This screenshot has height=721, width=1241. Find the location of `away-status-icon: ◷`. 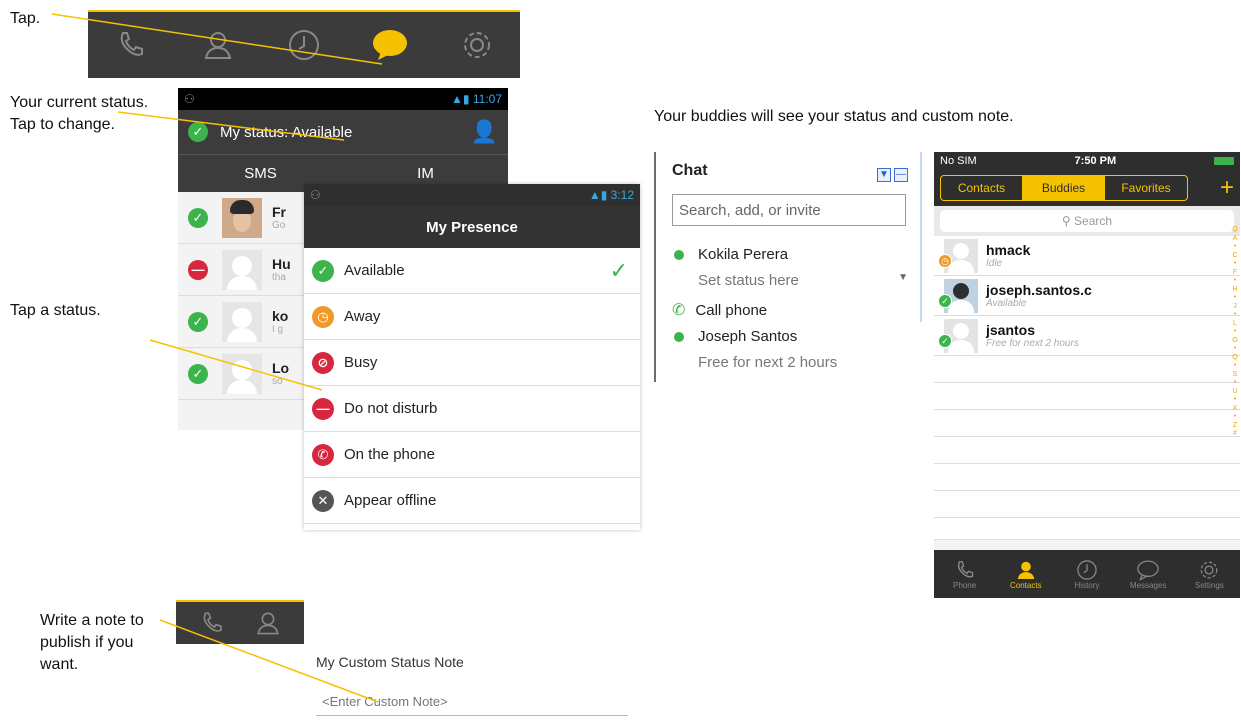

away-status-icon: ◷ is located at coordinates (945, 261).